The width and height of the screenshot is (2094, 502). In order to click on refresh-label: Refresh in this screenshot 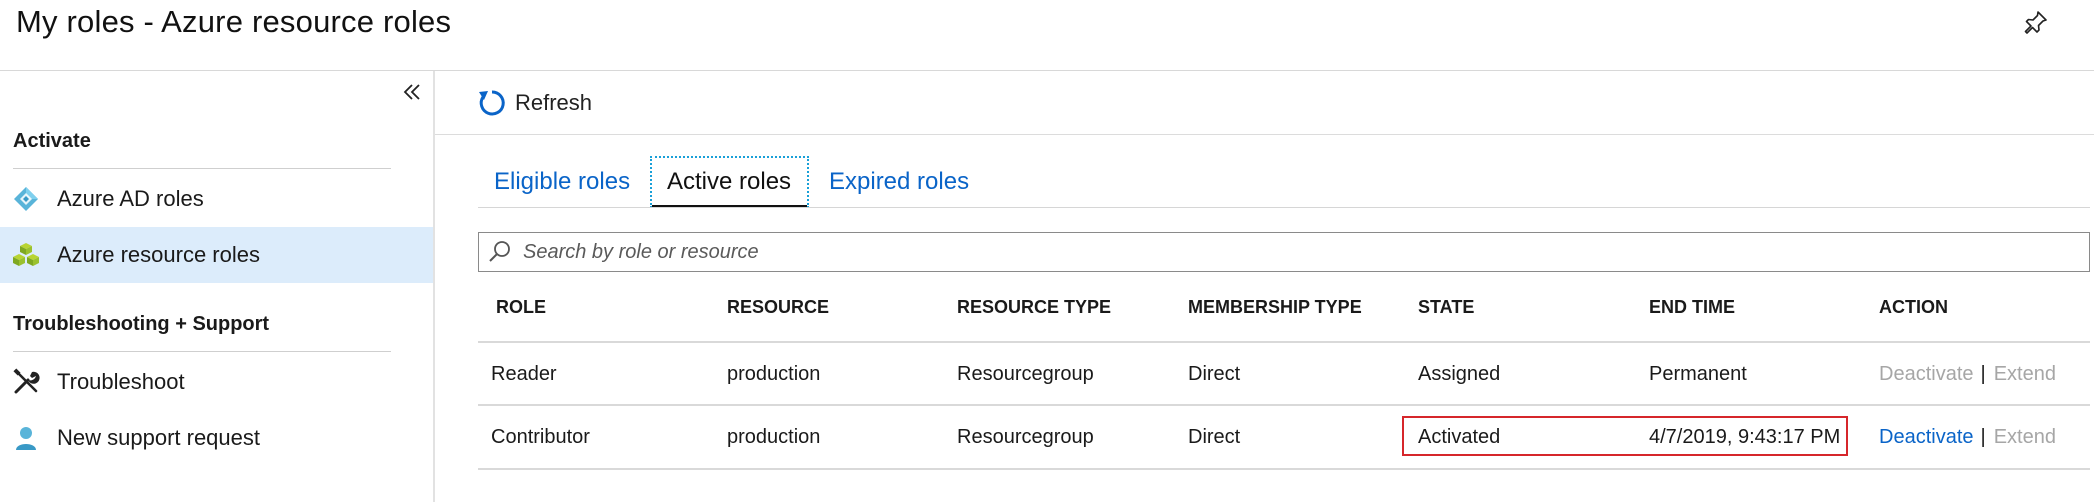, I will do `click(554, 102)`.